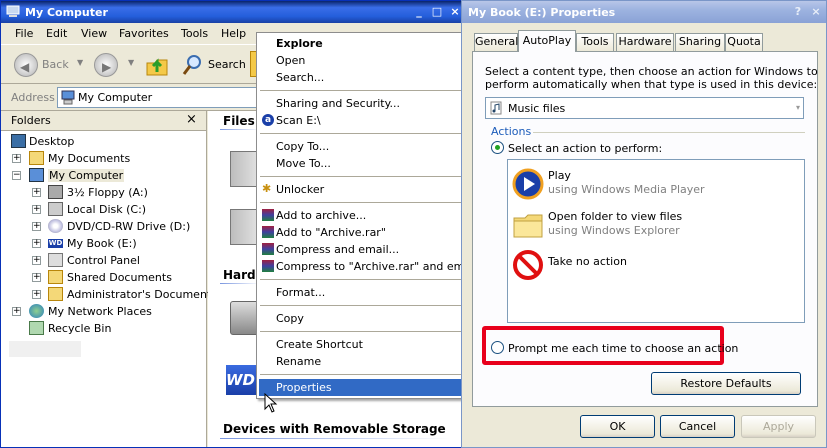 The image size is (827, 448). What do you see at coordinates (623, 348) in the screenshot?
I see `prompt-label: Prompt me each time to choose an action` at bounding box center [623, 348].